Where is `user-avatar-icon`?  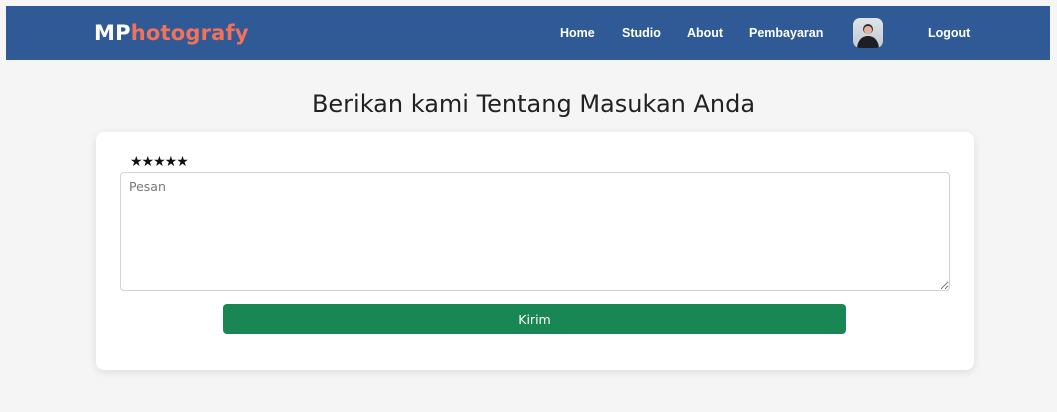
user-avatar-icon is located at coordinates (868, 33).